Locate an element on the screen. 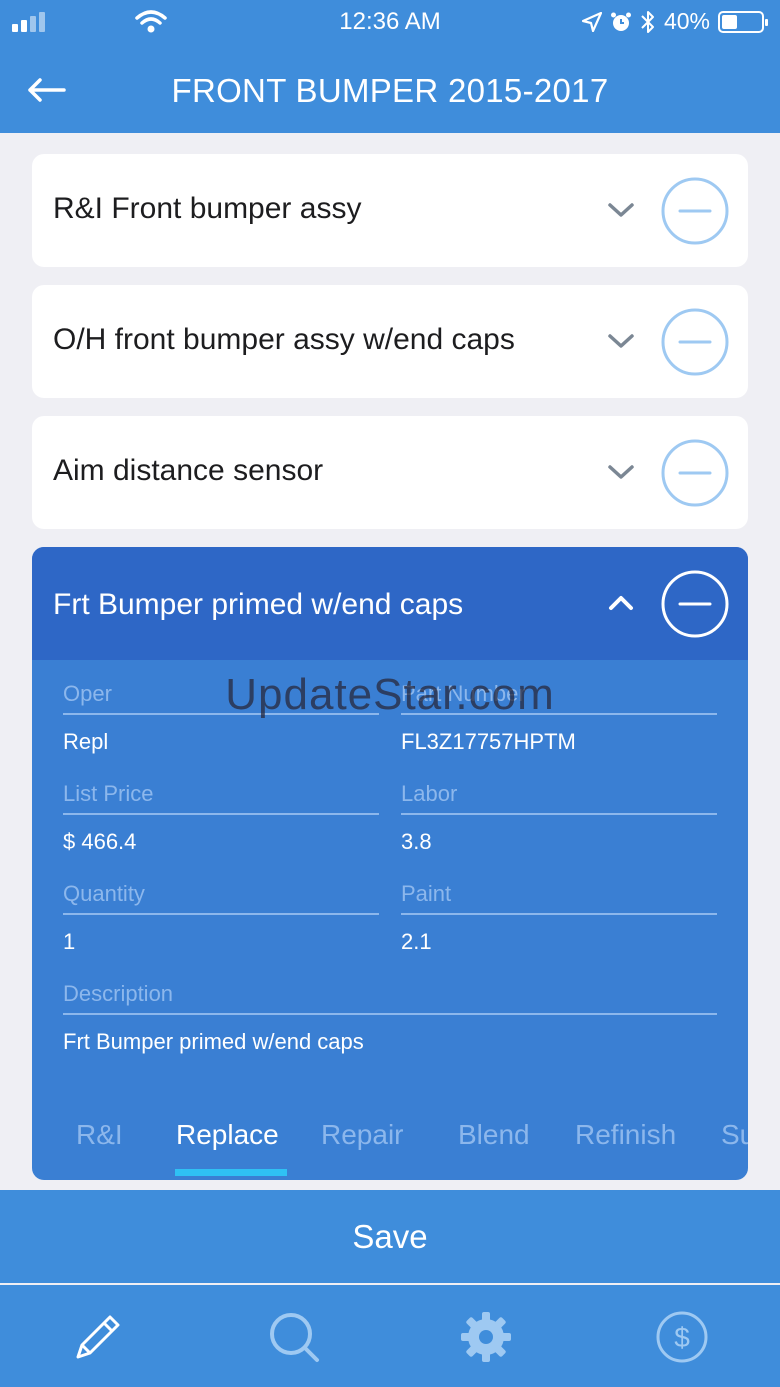 The height and width of the screenshot is (1387, 780). pencil-icon is located at coordinates (98, 1337).